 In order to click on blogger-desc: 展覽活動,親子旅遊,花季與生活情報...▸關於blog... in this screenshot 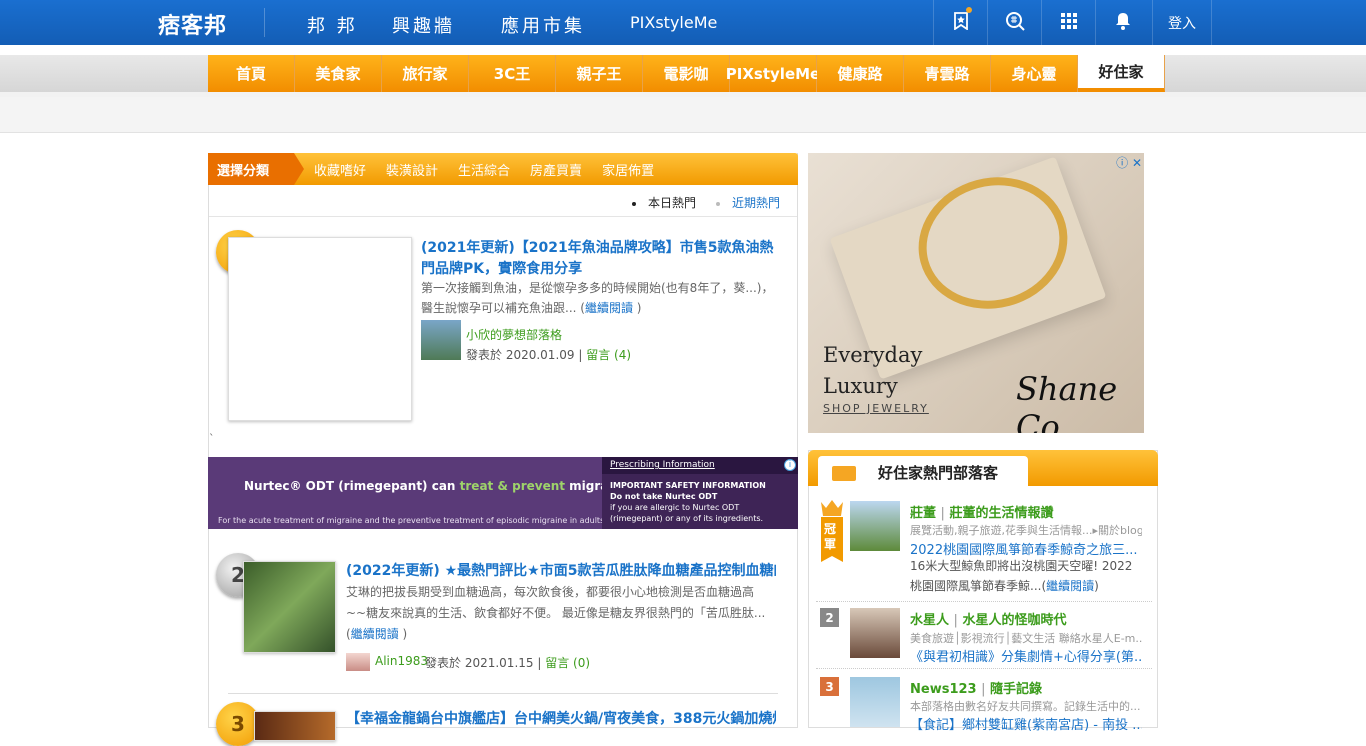, I will do `click(1026, 530)`.